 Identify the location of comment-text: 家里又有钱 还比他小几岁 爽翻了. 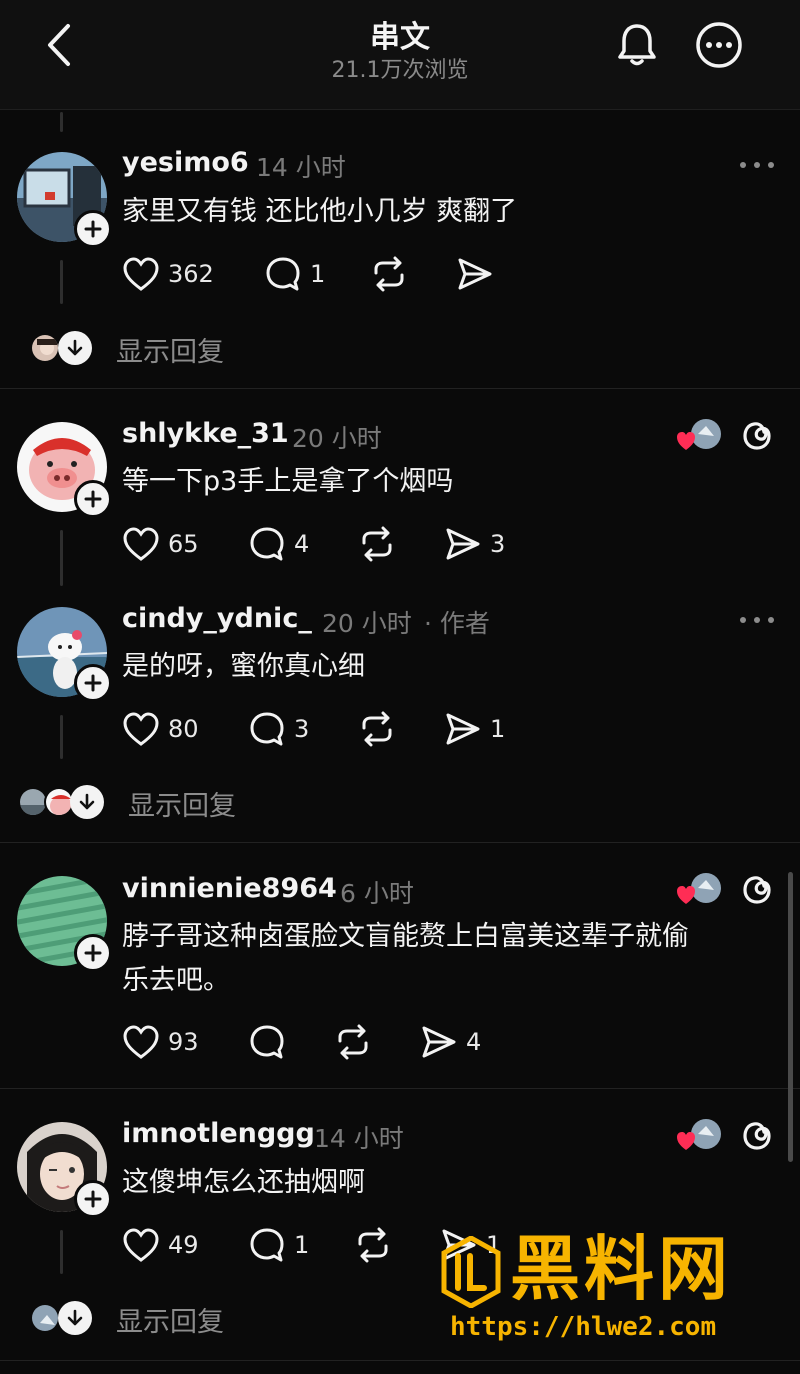
(320, 211).